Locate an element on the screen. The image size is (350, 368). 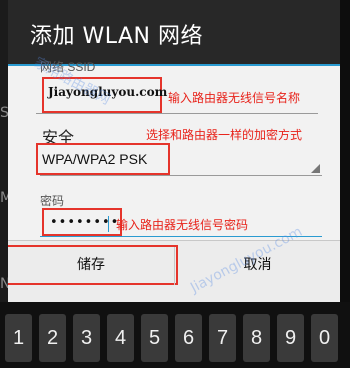
dropdown-arrow-icon is located at coordinates (315, 168).